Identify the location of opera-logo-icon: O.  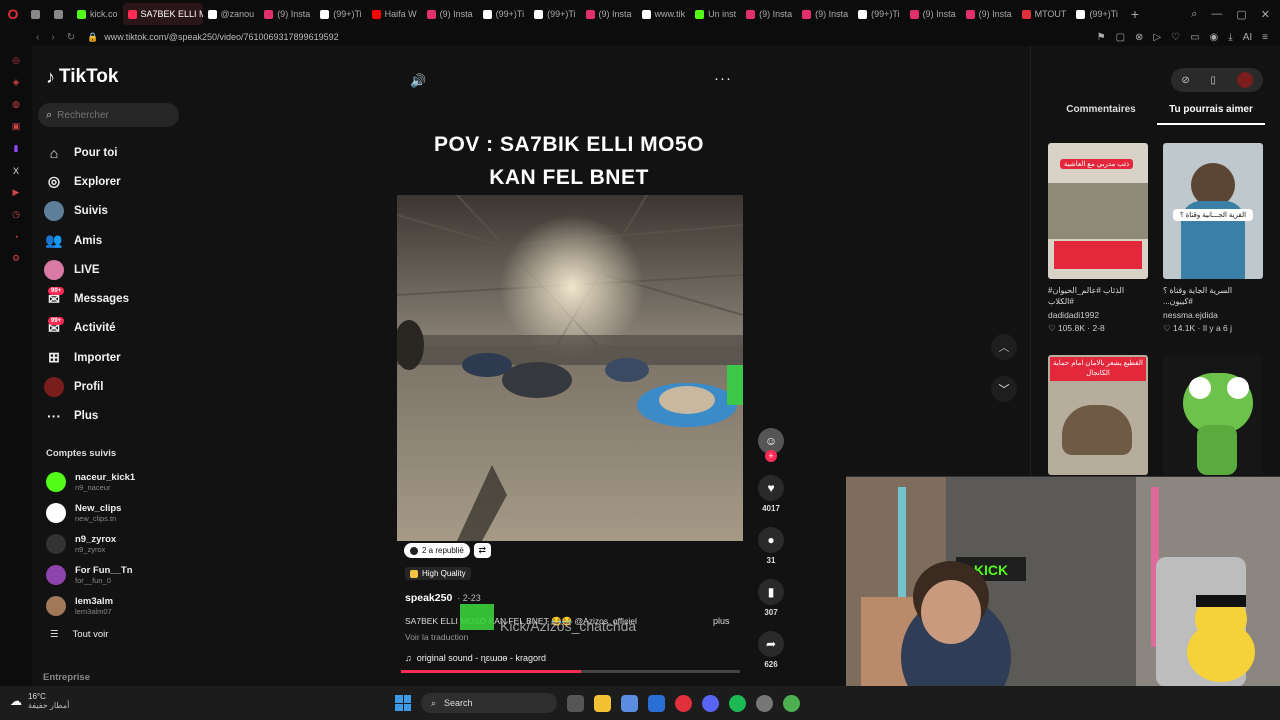
(13, 14).